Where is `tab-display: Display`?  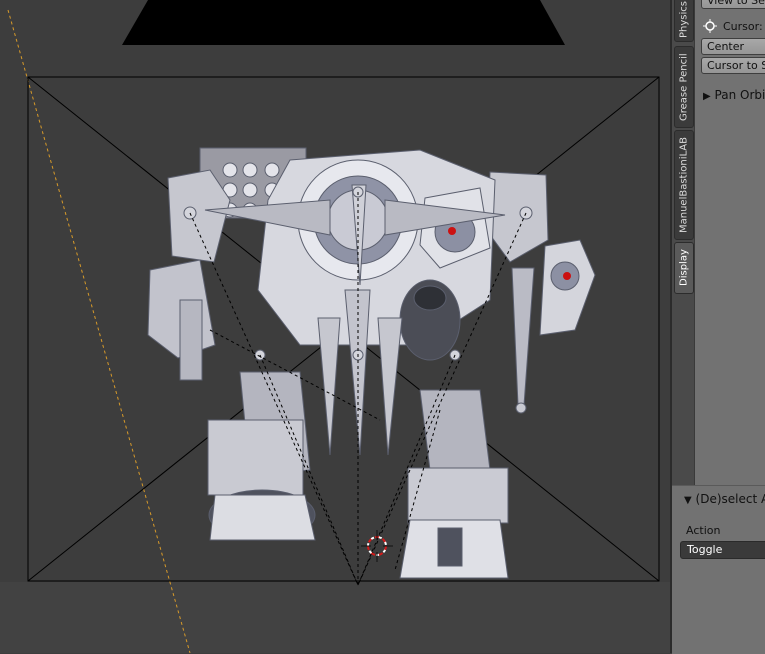
tab-display: Display is located at coordinates (684, 268).